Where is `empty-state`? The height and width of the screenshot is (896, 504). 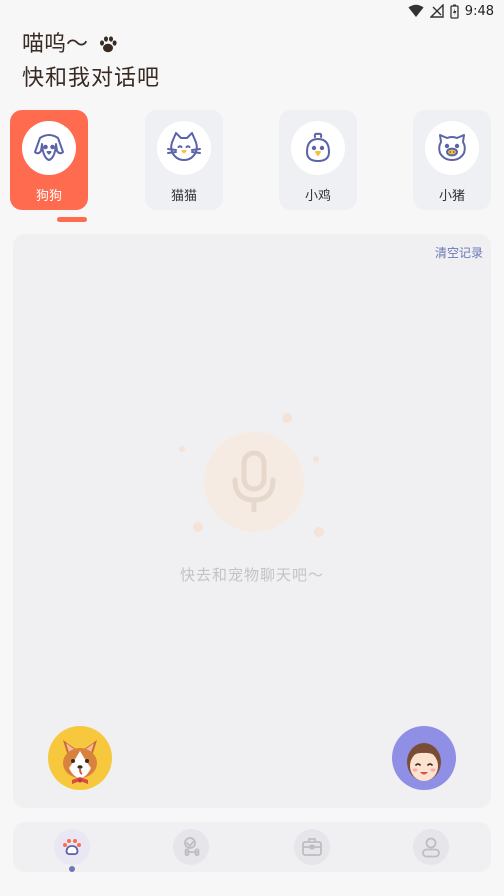 empty-state is located at coordinates (253, 486).